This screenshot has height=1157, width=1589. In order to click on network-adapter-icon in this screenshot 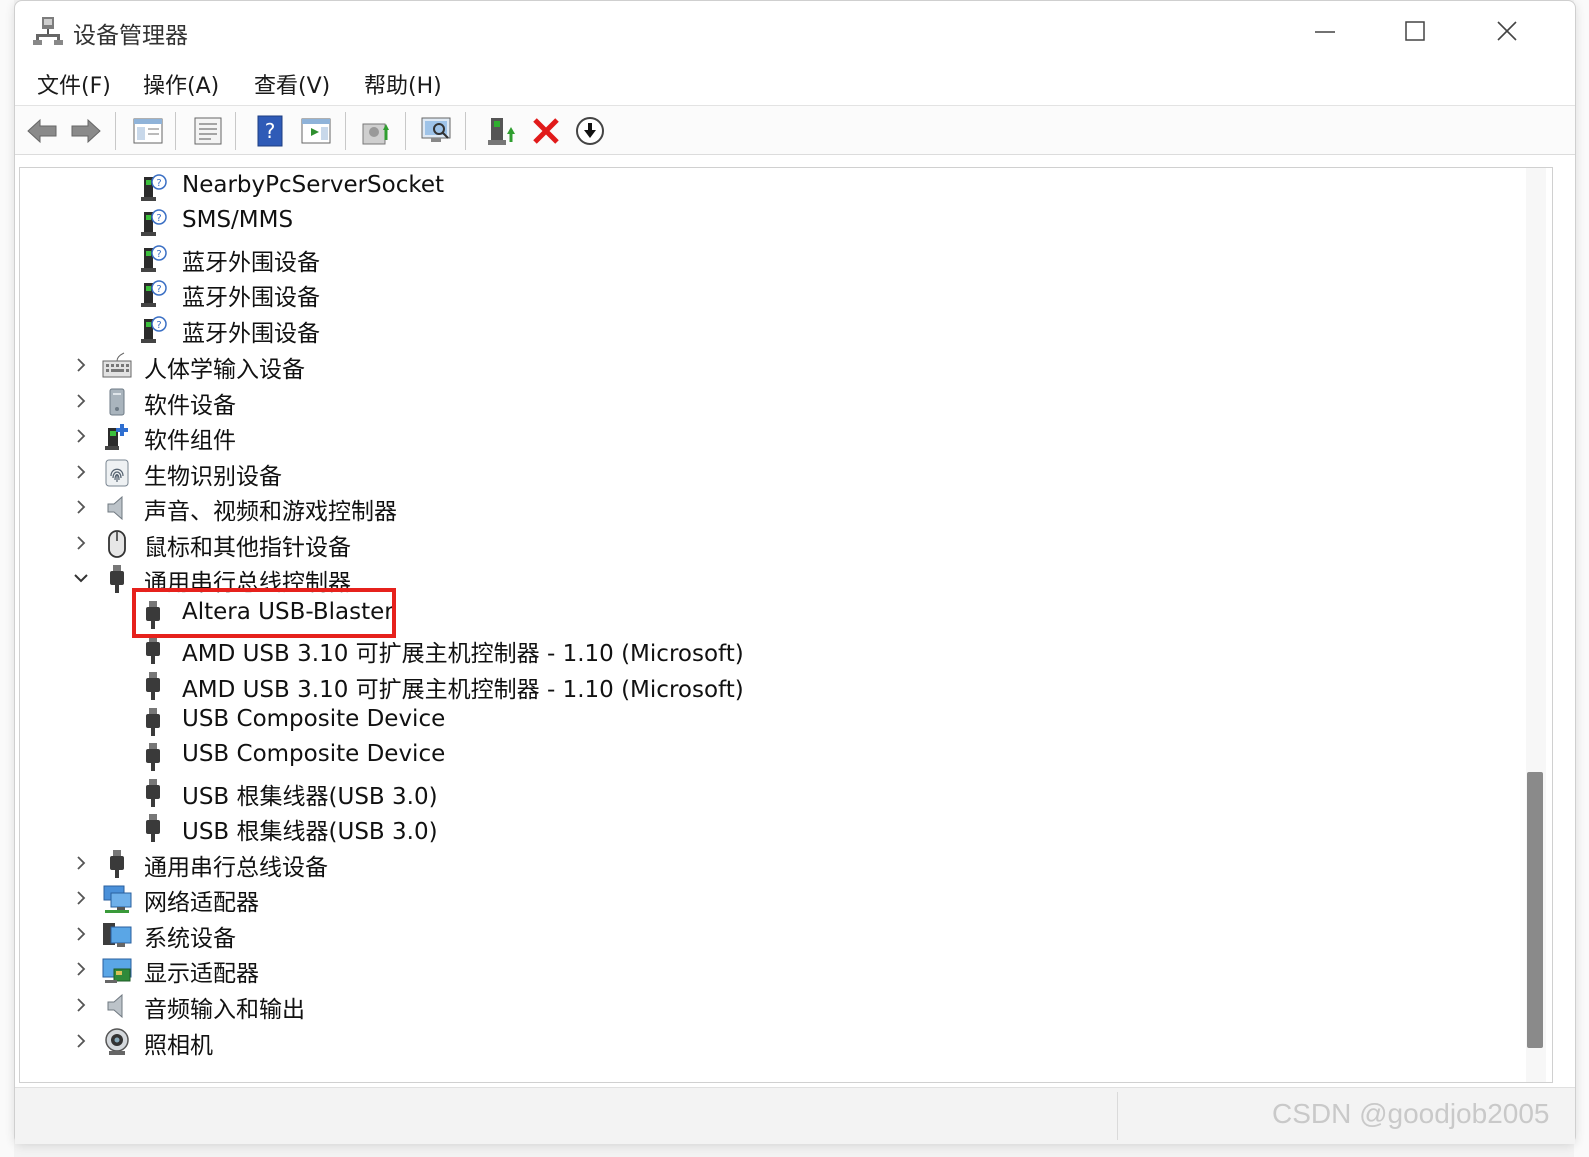, I will do `click(117, 899)`.